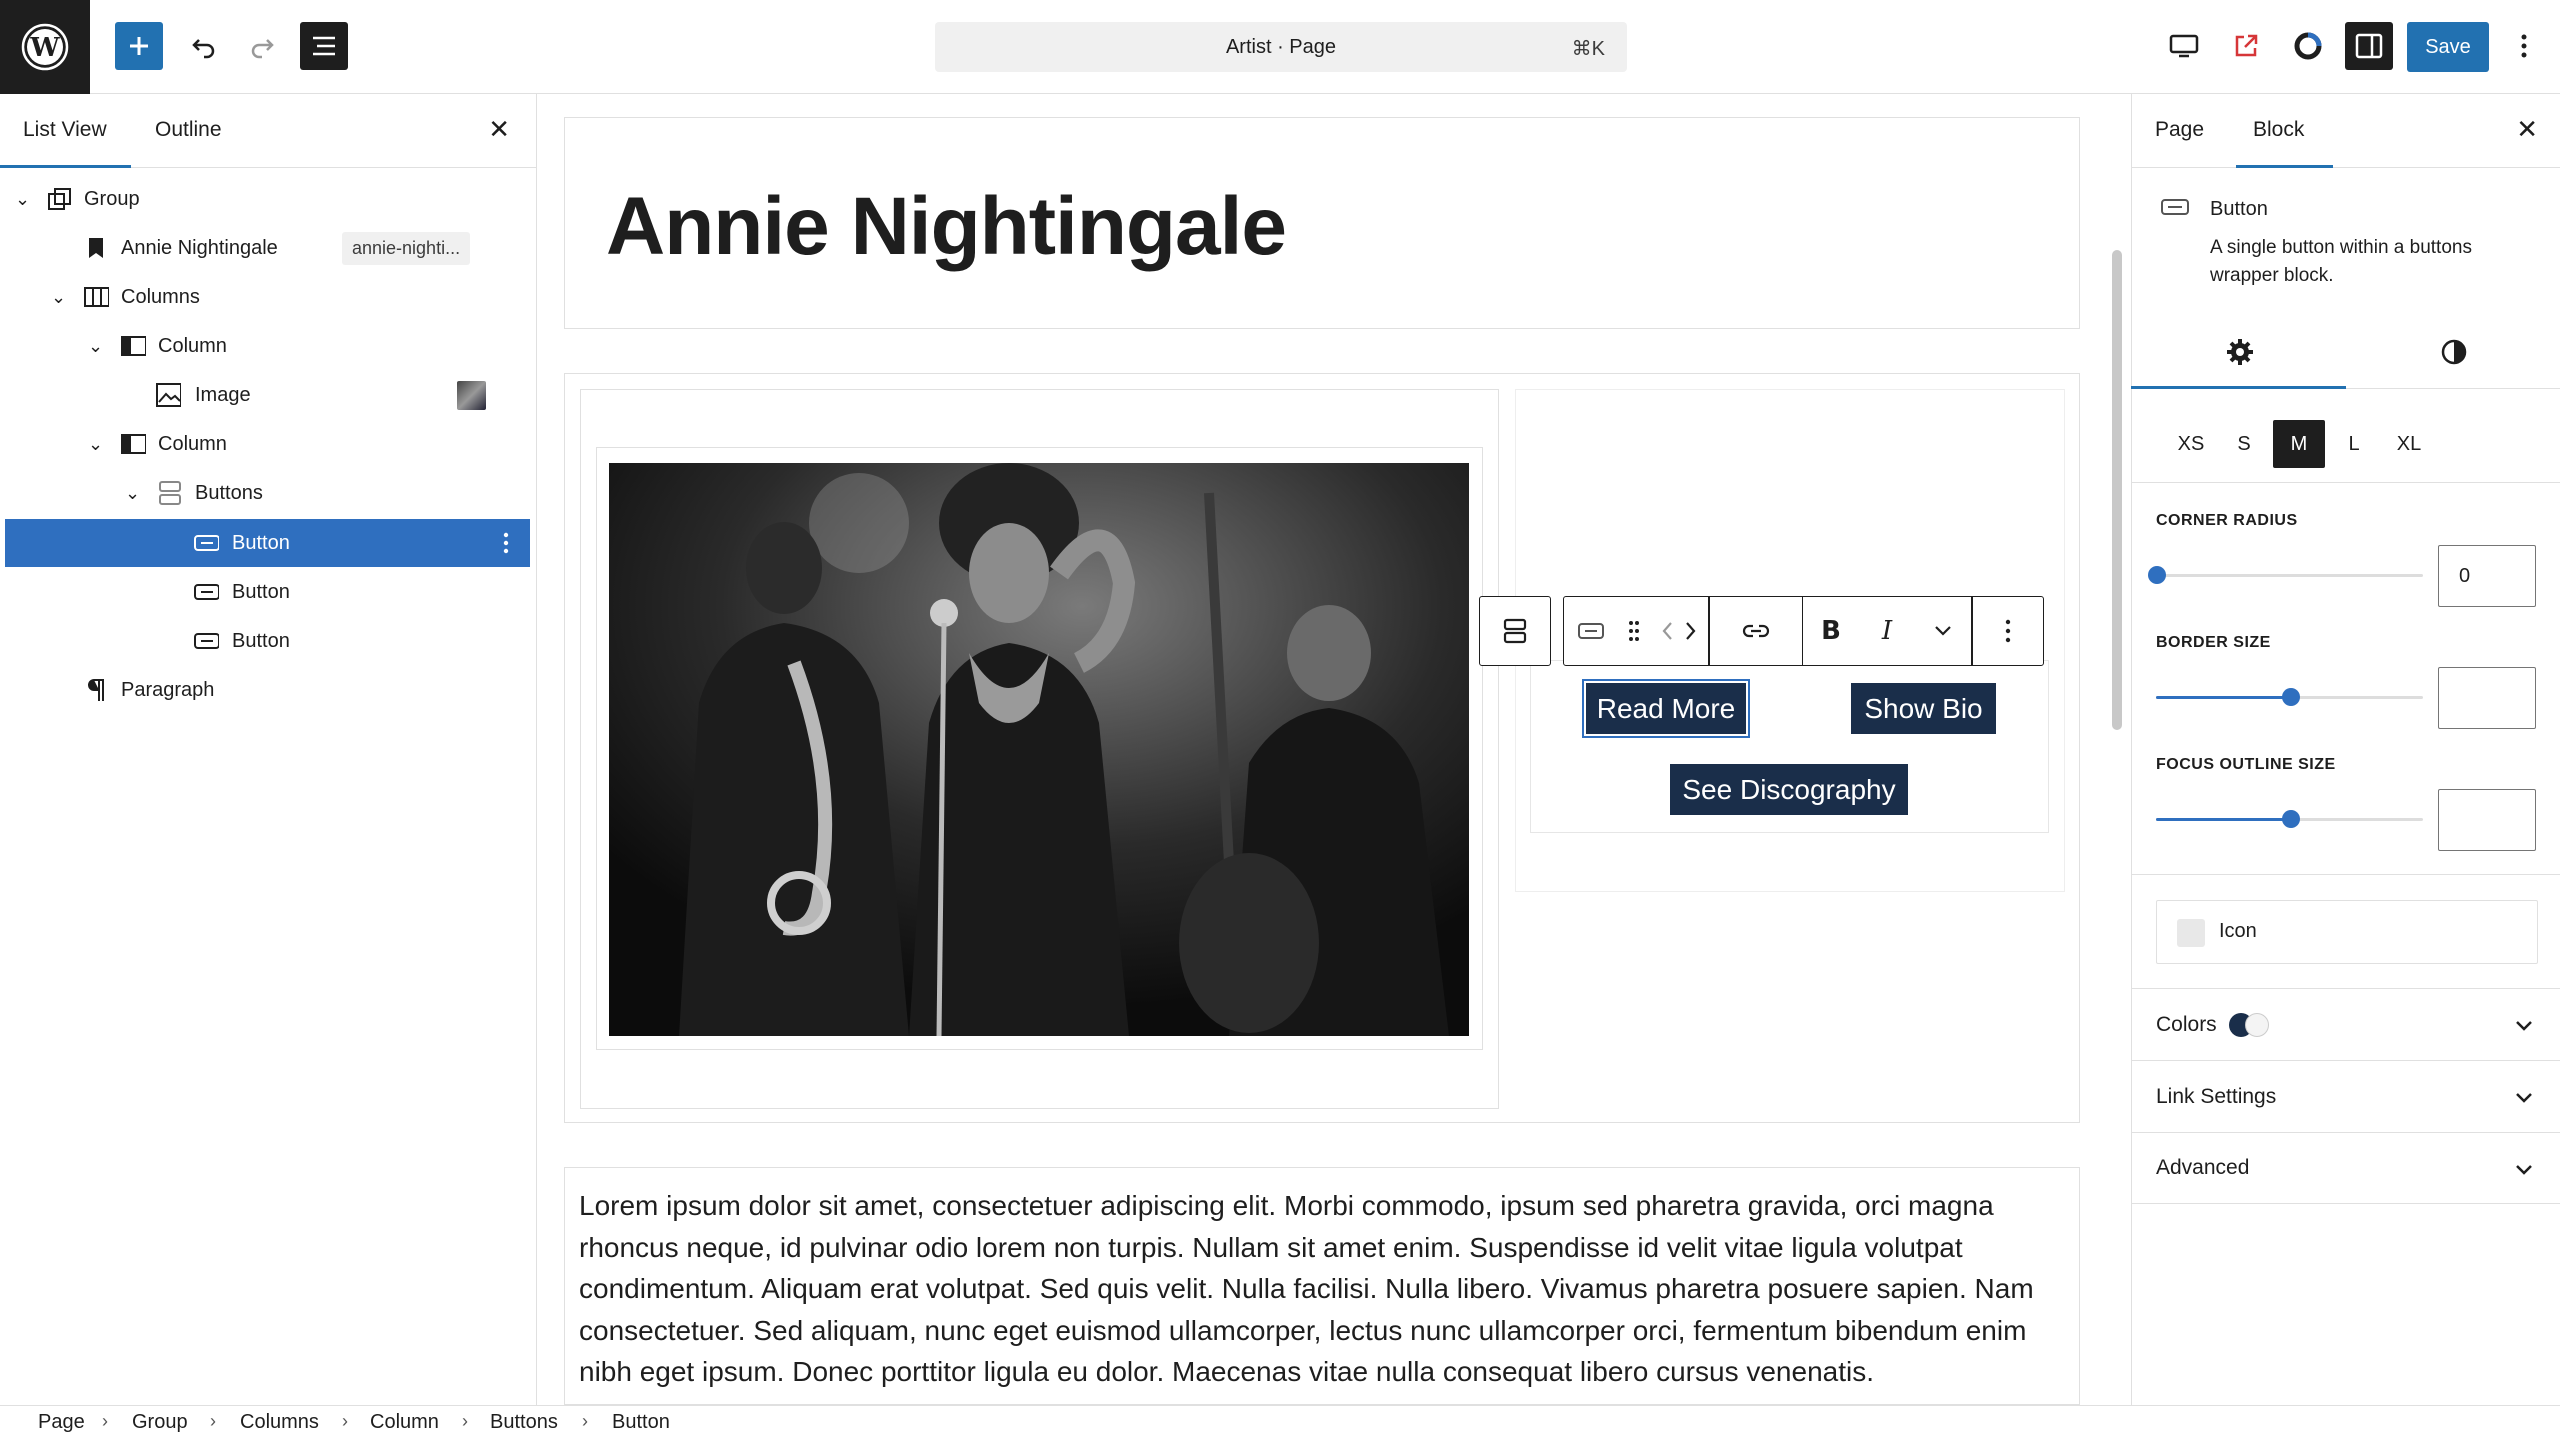 Image resolution: width=2560 pixels, height=1439 pixels. What do you see at coordinates (1831, 631) in the screenshot?
I see `bold-icon: B` at bounding box center [1831, 631].